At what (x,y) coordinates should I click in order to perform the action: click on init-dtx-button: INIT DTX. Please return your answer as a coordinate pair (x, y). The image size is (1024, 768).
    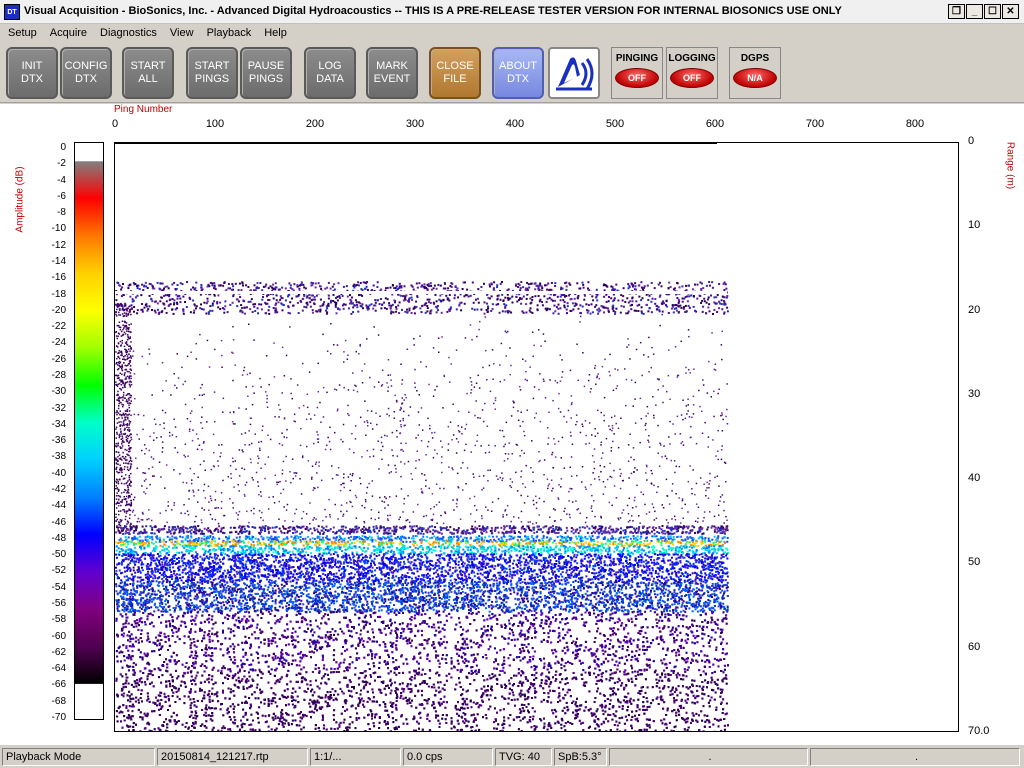
    Looking at the image, I should click on (32, 73).